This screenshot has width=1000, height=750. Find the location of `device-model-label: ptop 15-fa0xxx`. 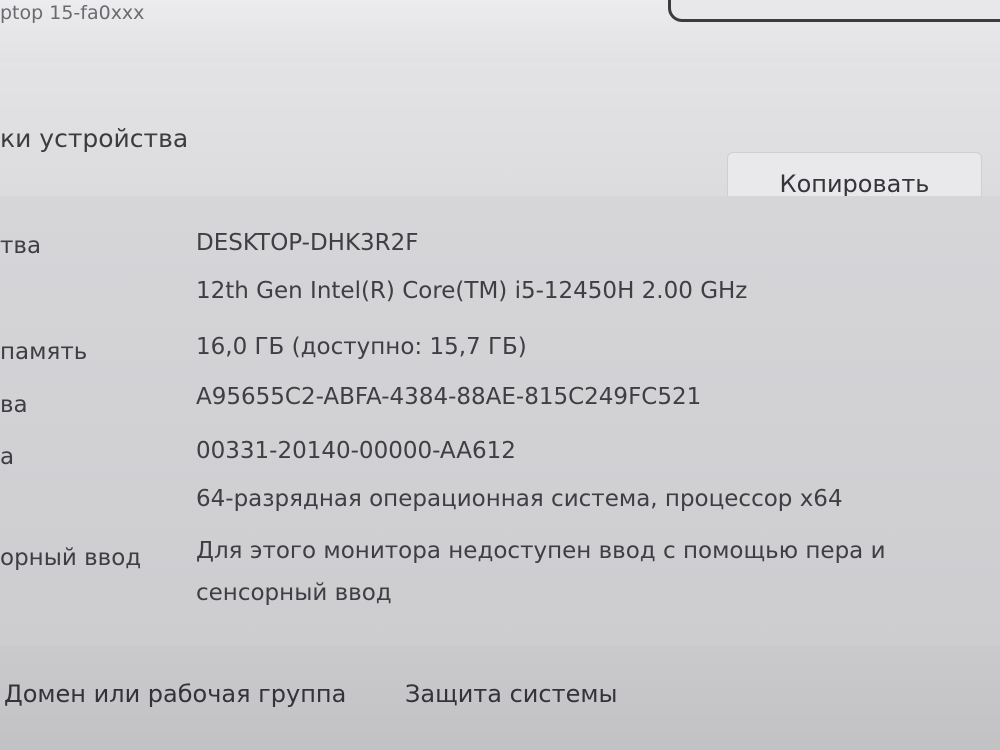

device-model-label: ptop 15-fa0xxx is located at coordinates (72, 13).